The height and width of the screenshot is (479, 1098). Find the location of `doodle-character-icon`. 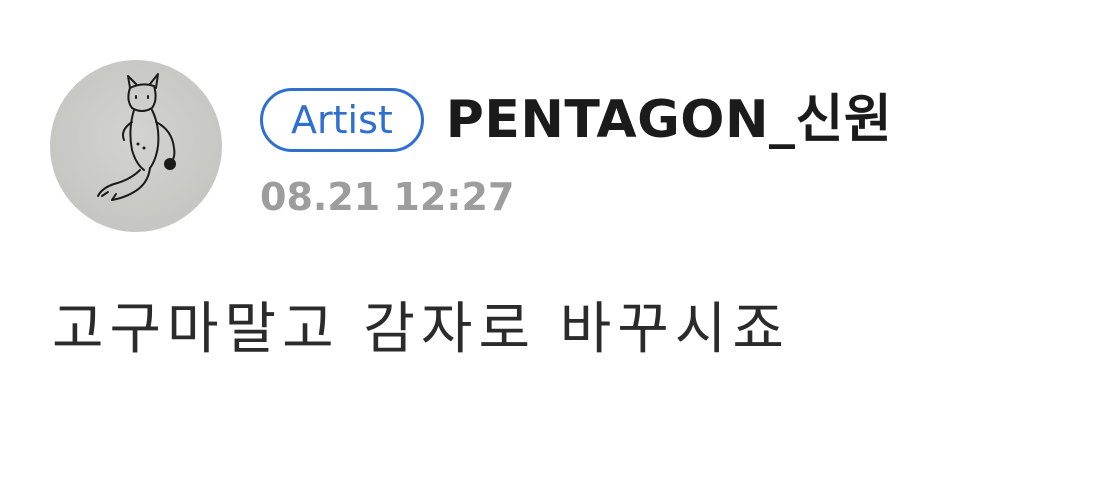

doodle-character-icon is located at coordinates (136, 137).